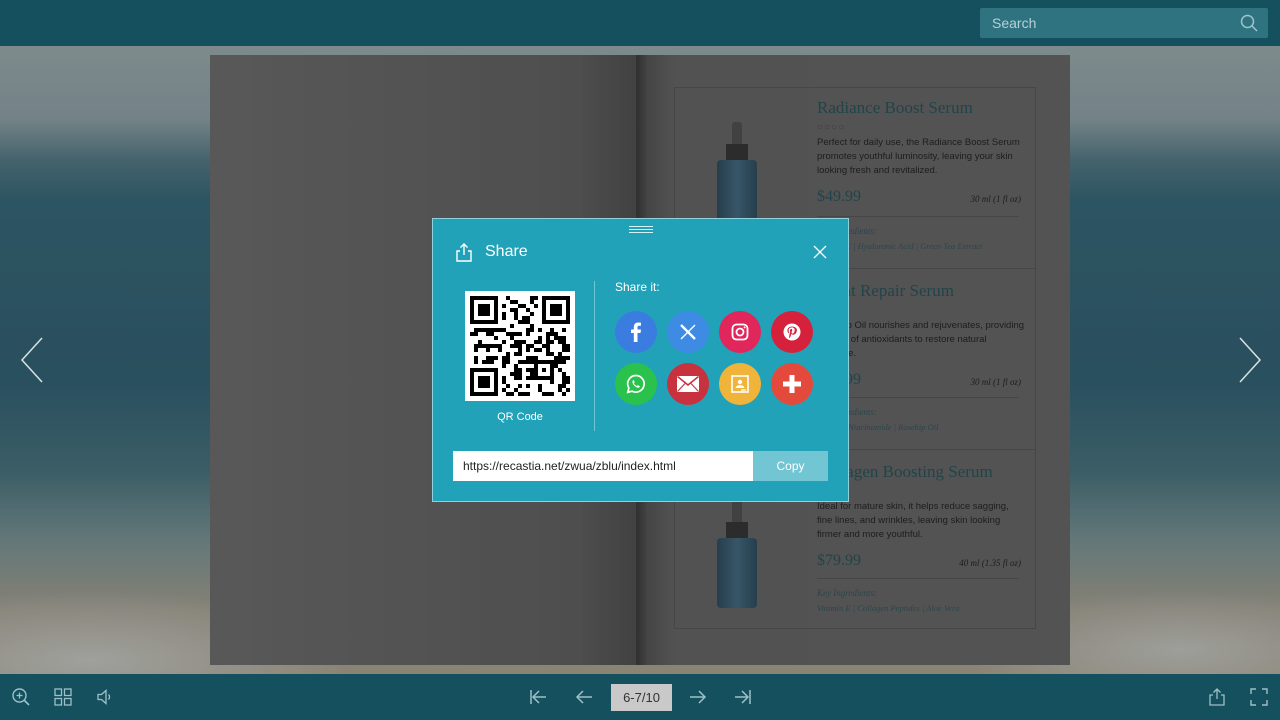 Image resolution: width=1280 pixels, height=720 pixels. Describe the element at coordinates (464, 252) in the screenshot. I see `share-icon` at that location.